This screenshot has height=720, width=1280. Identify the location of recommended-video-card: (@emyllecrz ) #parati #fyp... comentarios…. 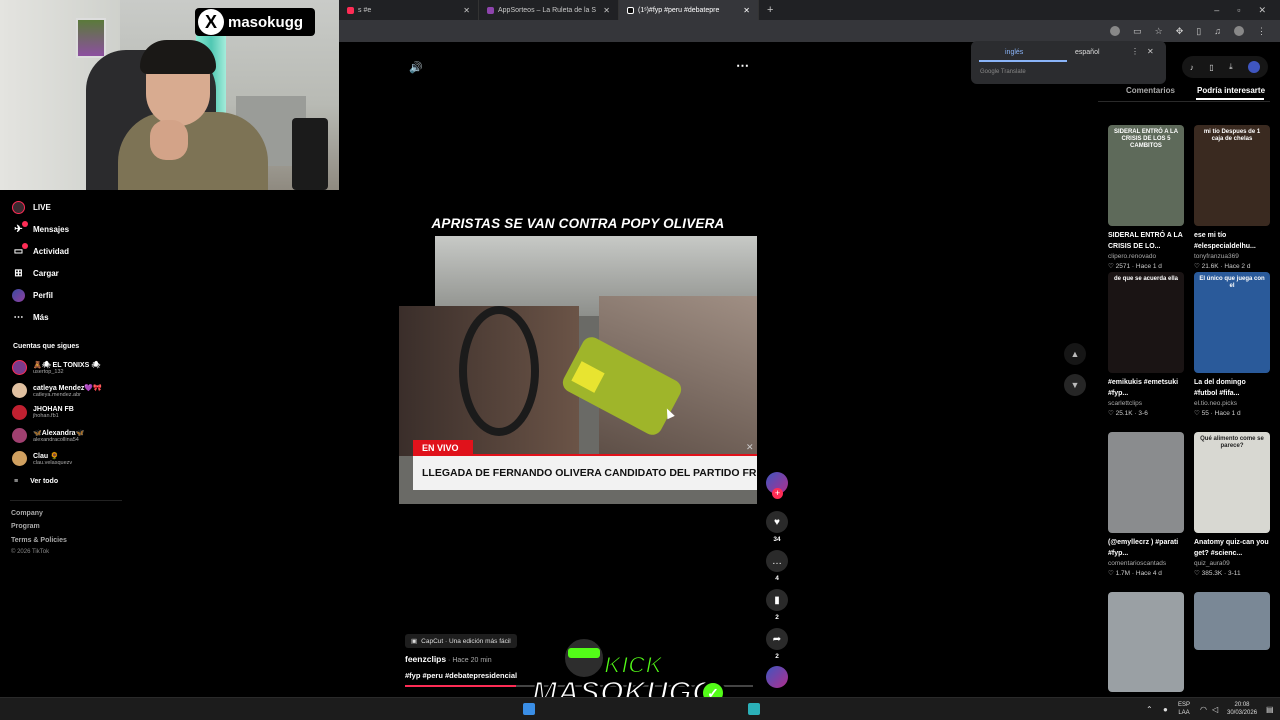
(1146, 504).